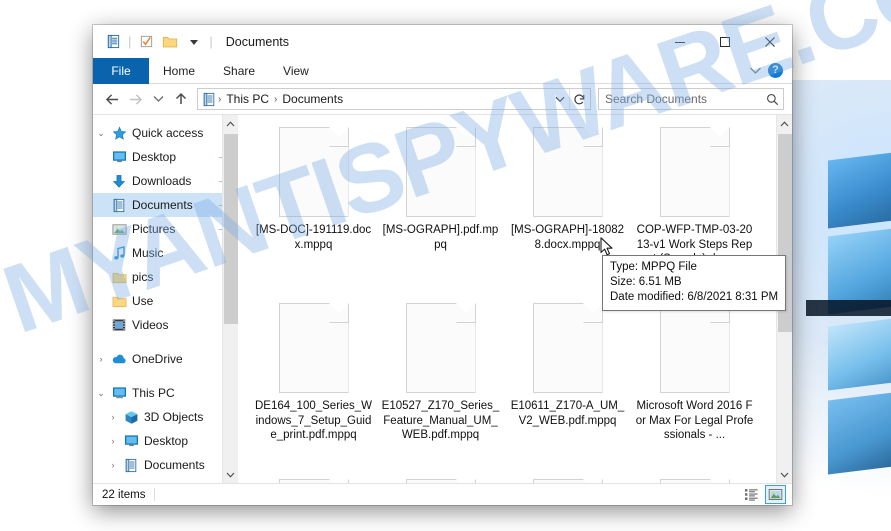 The image size is (891, 531). I want to click on sidebar-group-quick-access: ⌄ Quick access, so click(165, 133).